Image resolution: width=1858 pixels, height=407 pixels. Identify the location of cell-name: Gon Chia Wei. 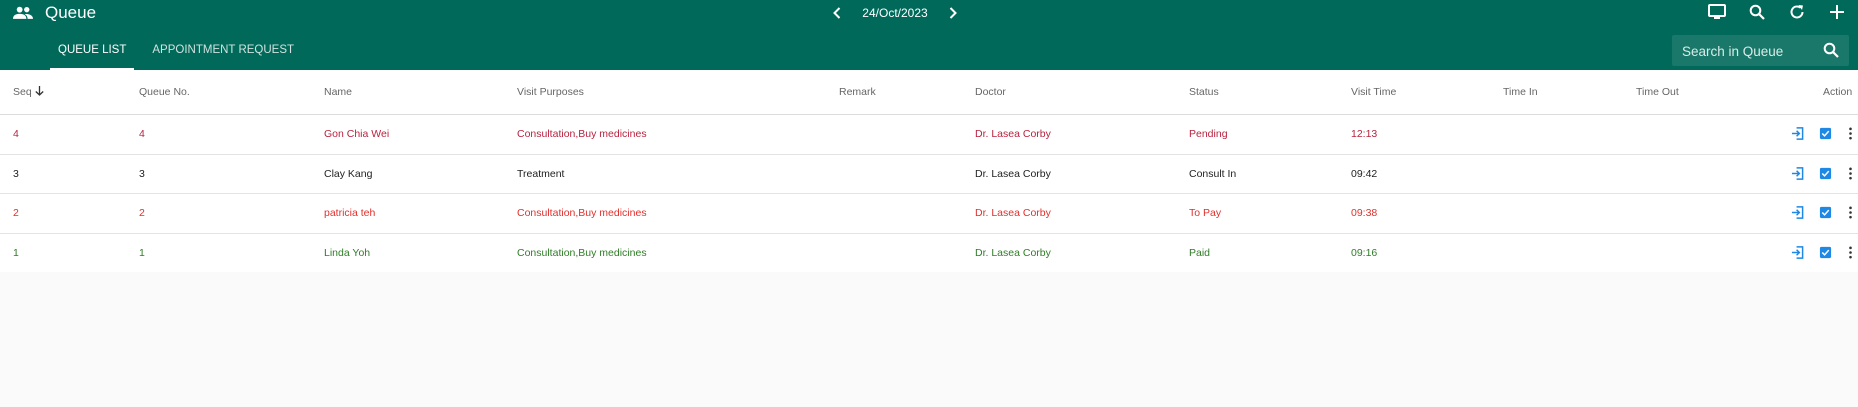
(357, 134).